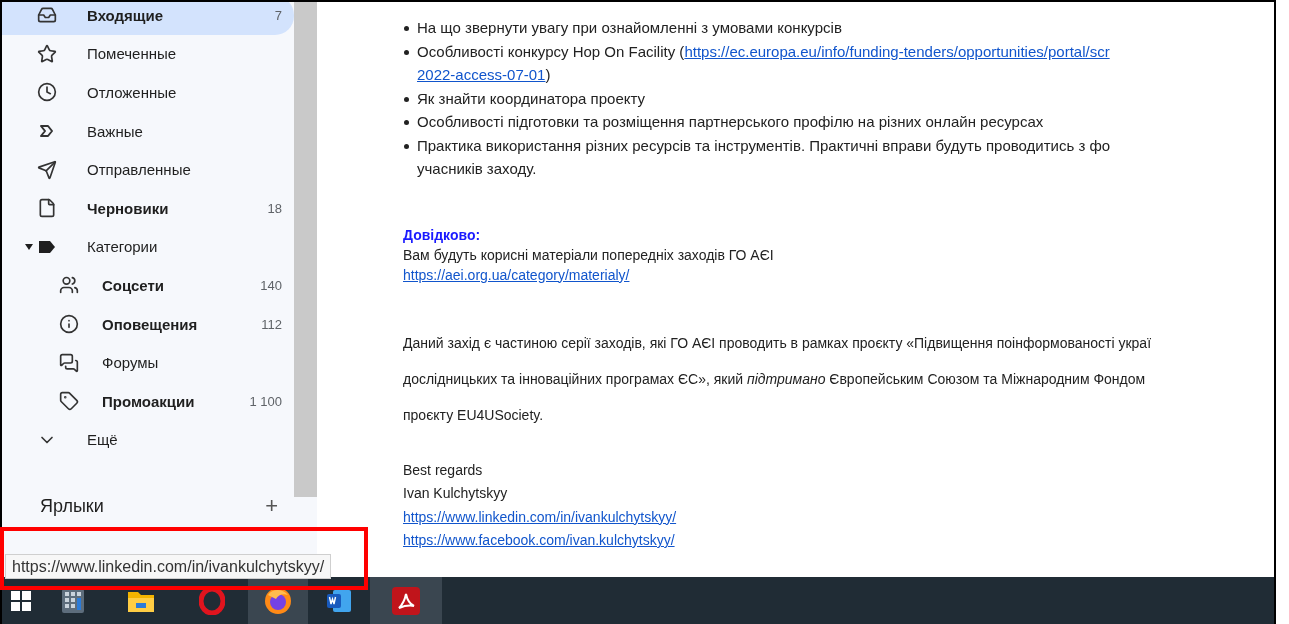  I want to click on link: 2022-access-07-01, so click(481, 74).